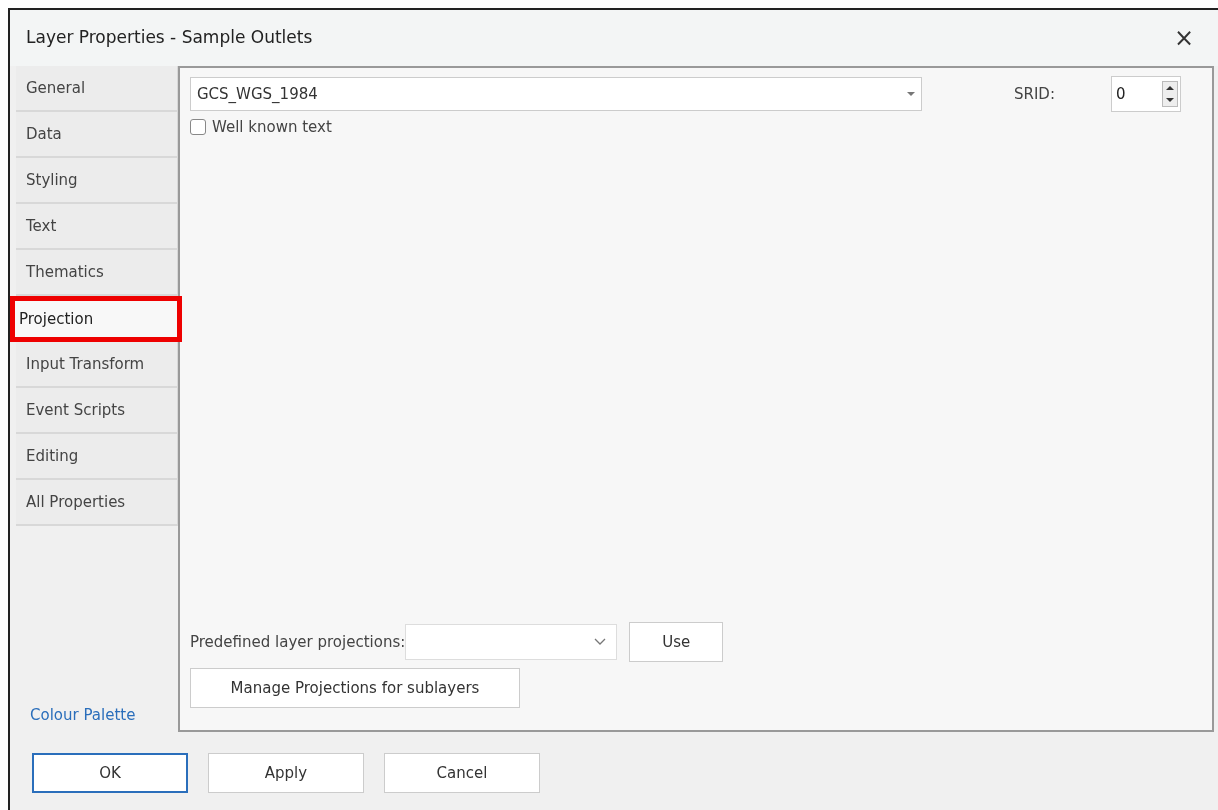  Describe the element at coordinates (97, 181) in the screenshot. I see `tab: Styling` at that location.